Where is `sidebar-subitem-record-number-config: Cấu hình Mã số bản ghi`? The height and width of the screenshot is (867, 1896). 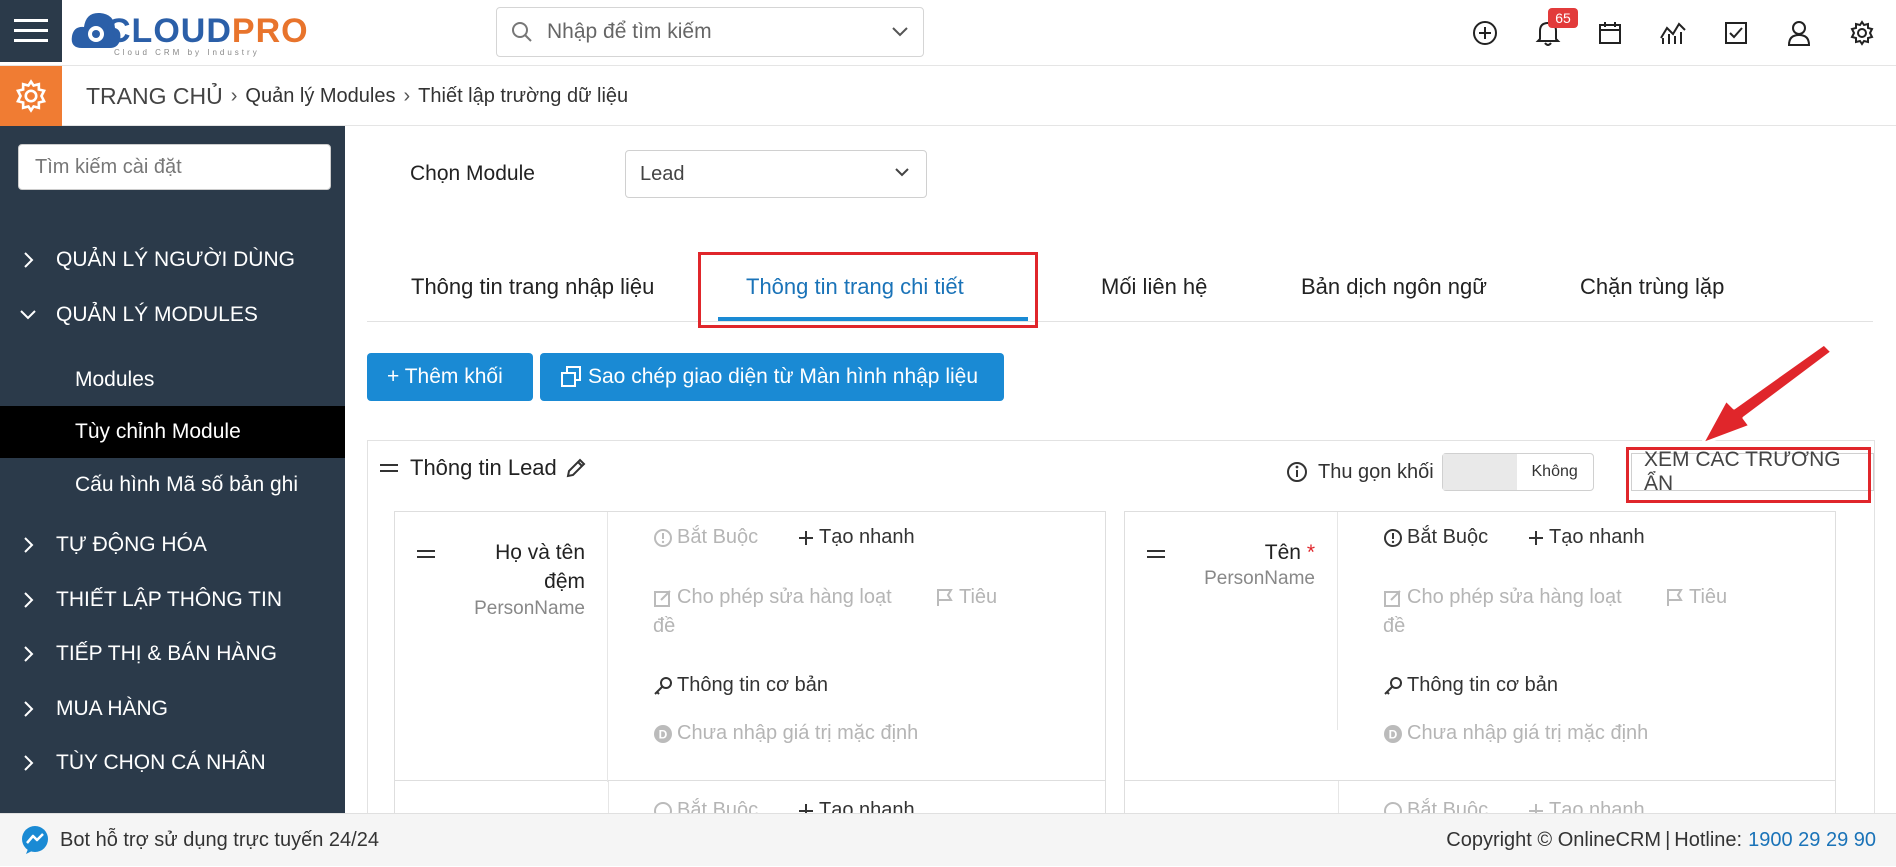 sidebar-subitem-record-number-config: Cấu hình Mã số bản ghi is located at coordinates (172, 485).